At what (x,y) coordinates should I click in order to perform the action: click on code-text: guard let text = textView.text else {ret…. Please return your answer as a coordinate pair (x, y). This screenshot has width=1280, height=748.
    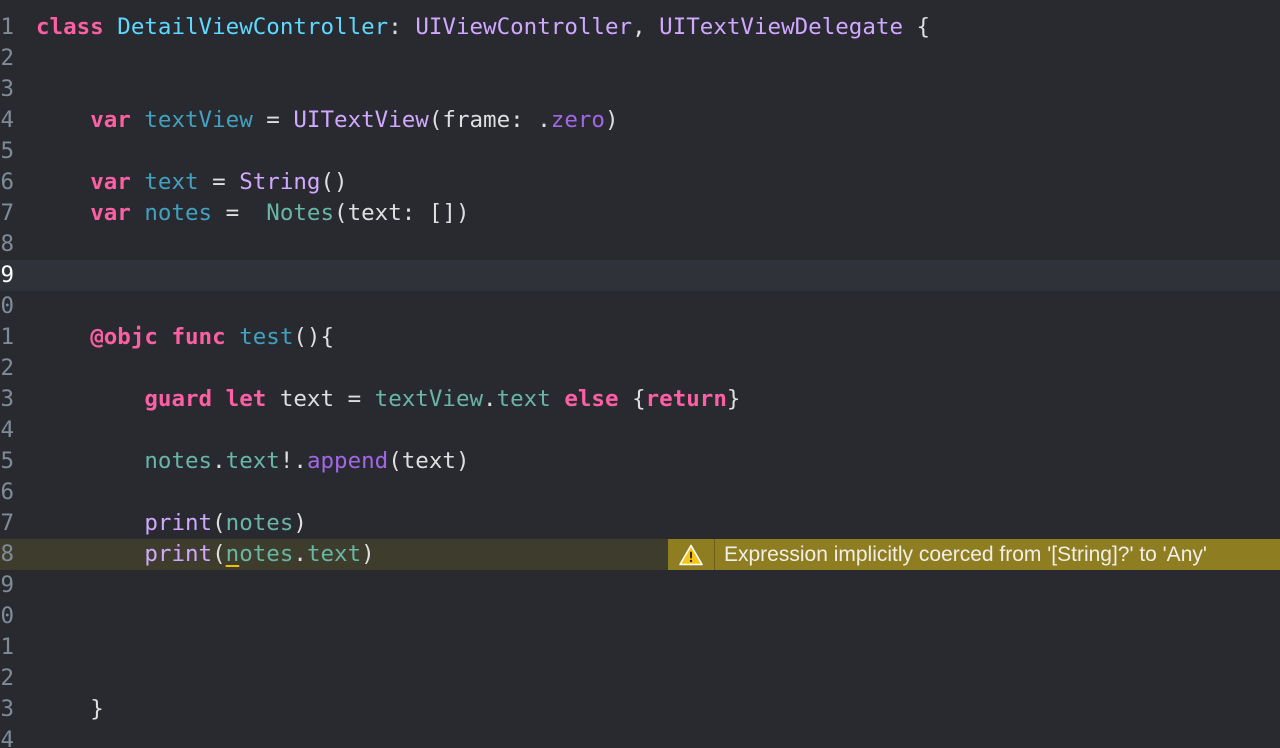
    Looking at the image, I should click on (388, 399).